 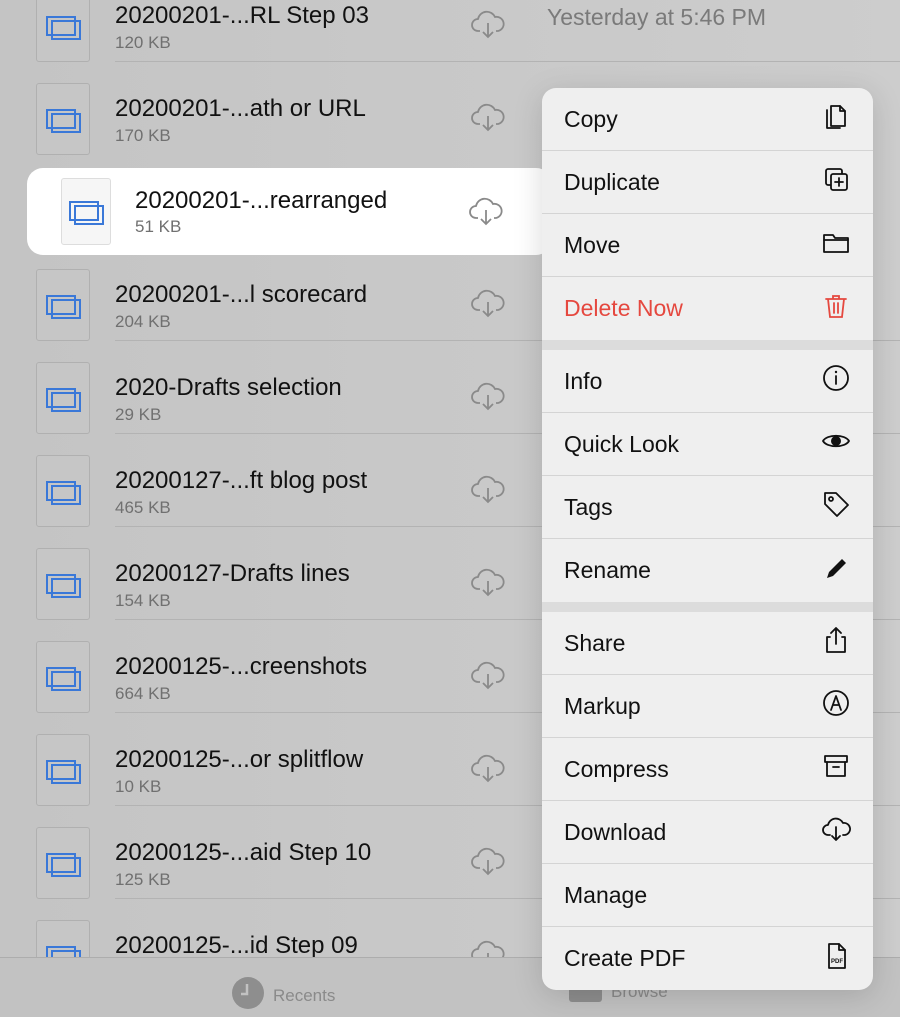 What do you see at coordinates (707, 182) in the screenshot?
I see `menu-item-duplicate: Duplicate` at bounding box center [707, 182].